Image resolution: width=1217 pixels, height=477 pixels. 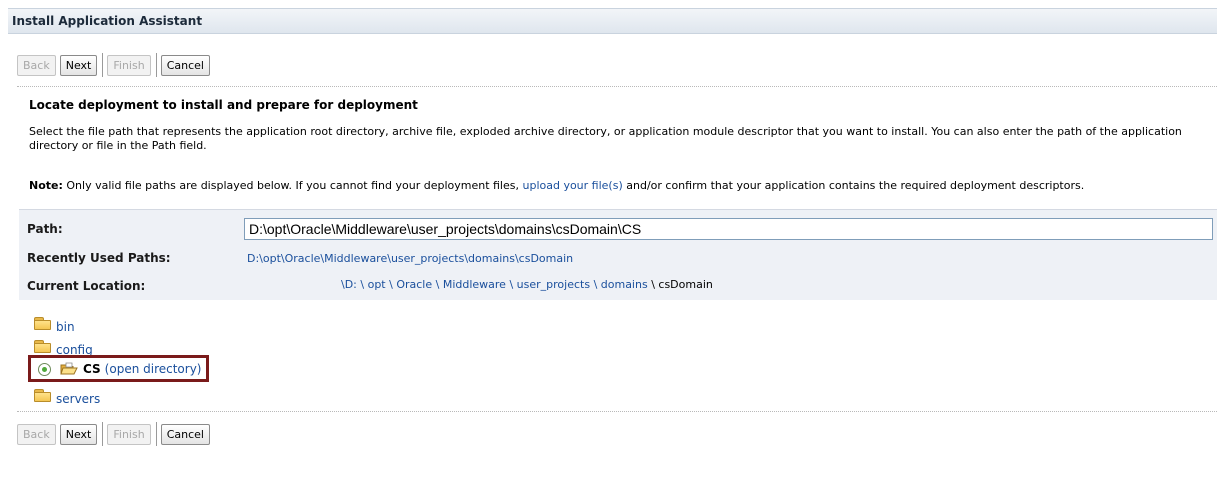 What do you see at coordinates (78, 399) in the screenshot?
I see `folder-link-servers: servers` at bounding box center [78, 399].